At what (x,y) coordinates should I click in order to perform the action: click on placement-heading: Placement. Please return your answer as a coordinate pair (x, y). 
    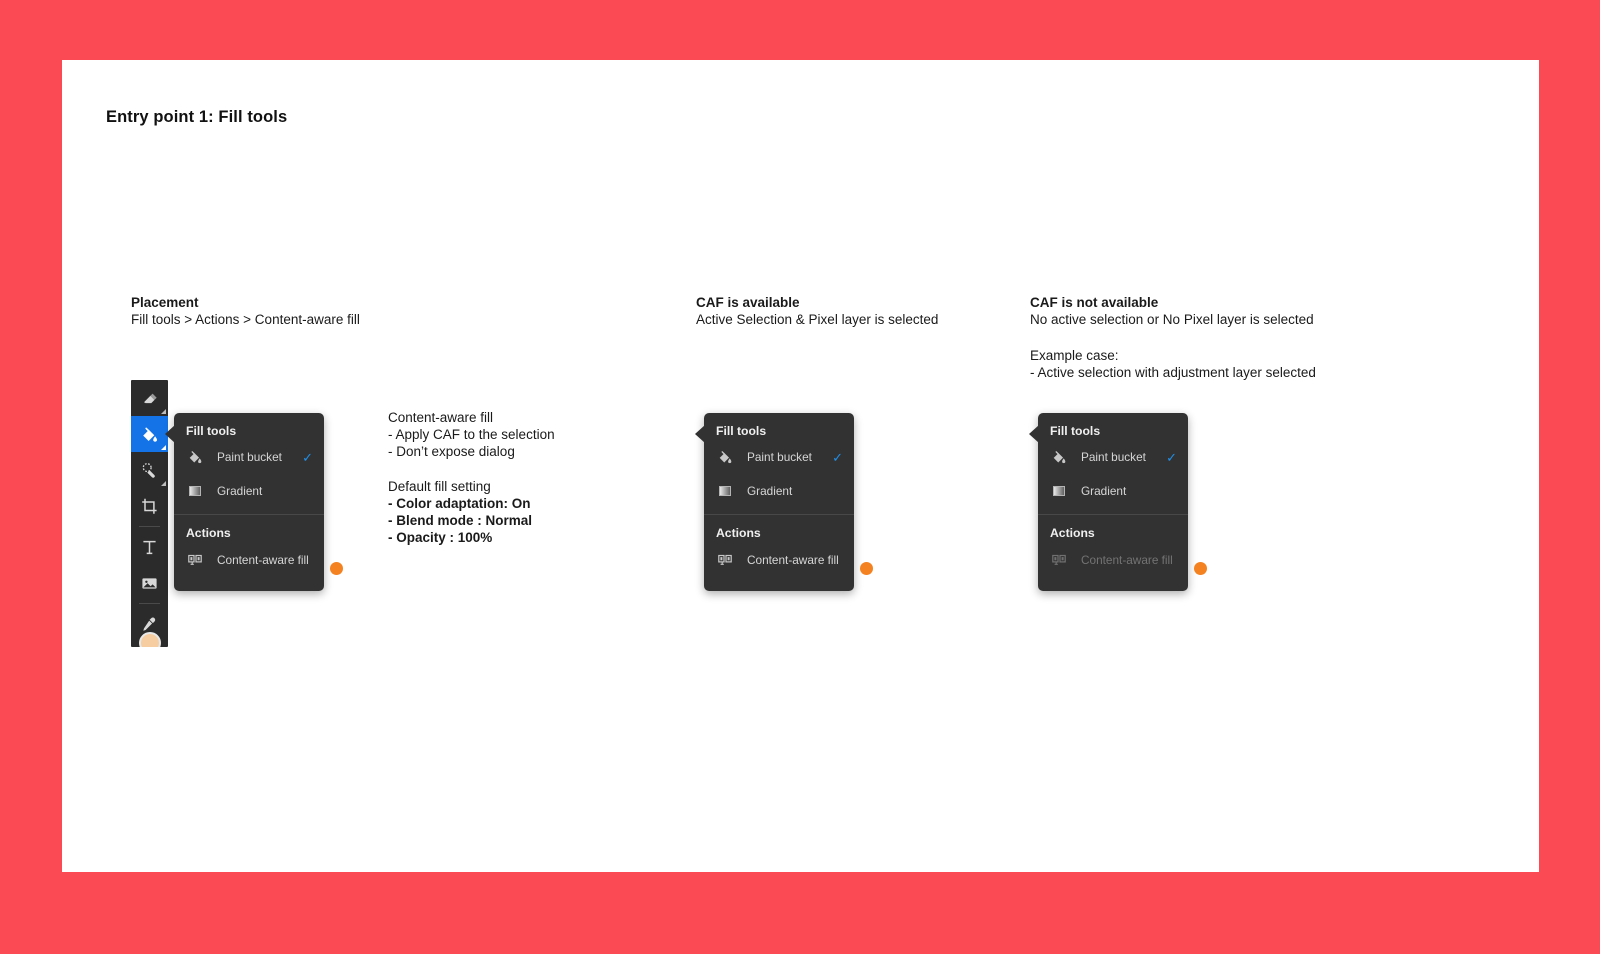
    Looking at the image, I should click on (165, 302).